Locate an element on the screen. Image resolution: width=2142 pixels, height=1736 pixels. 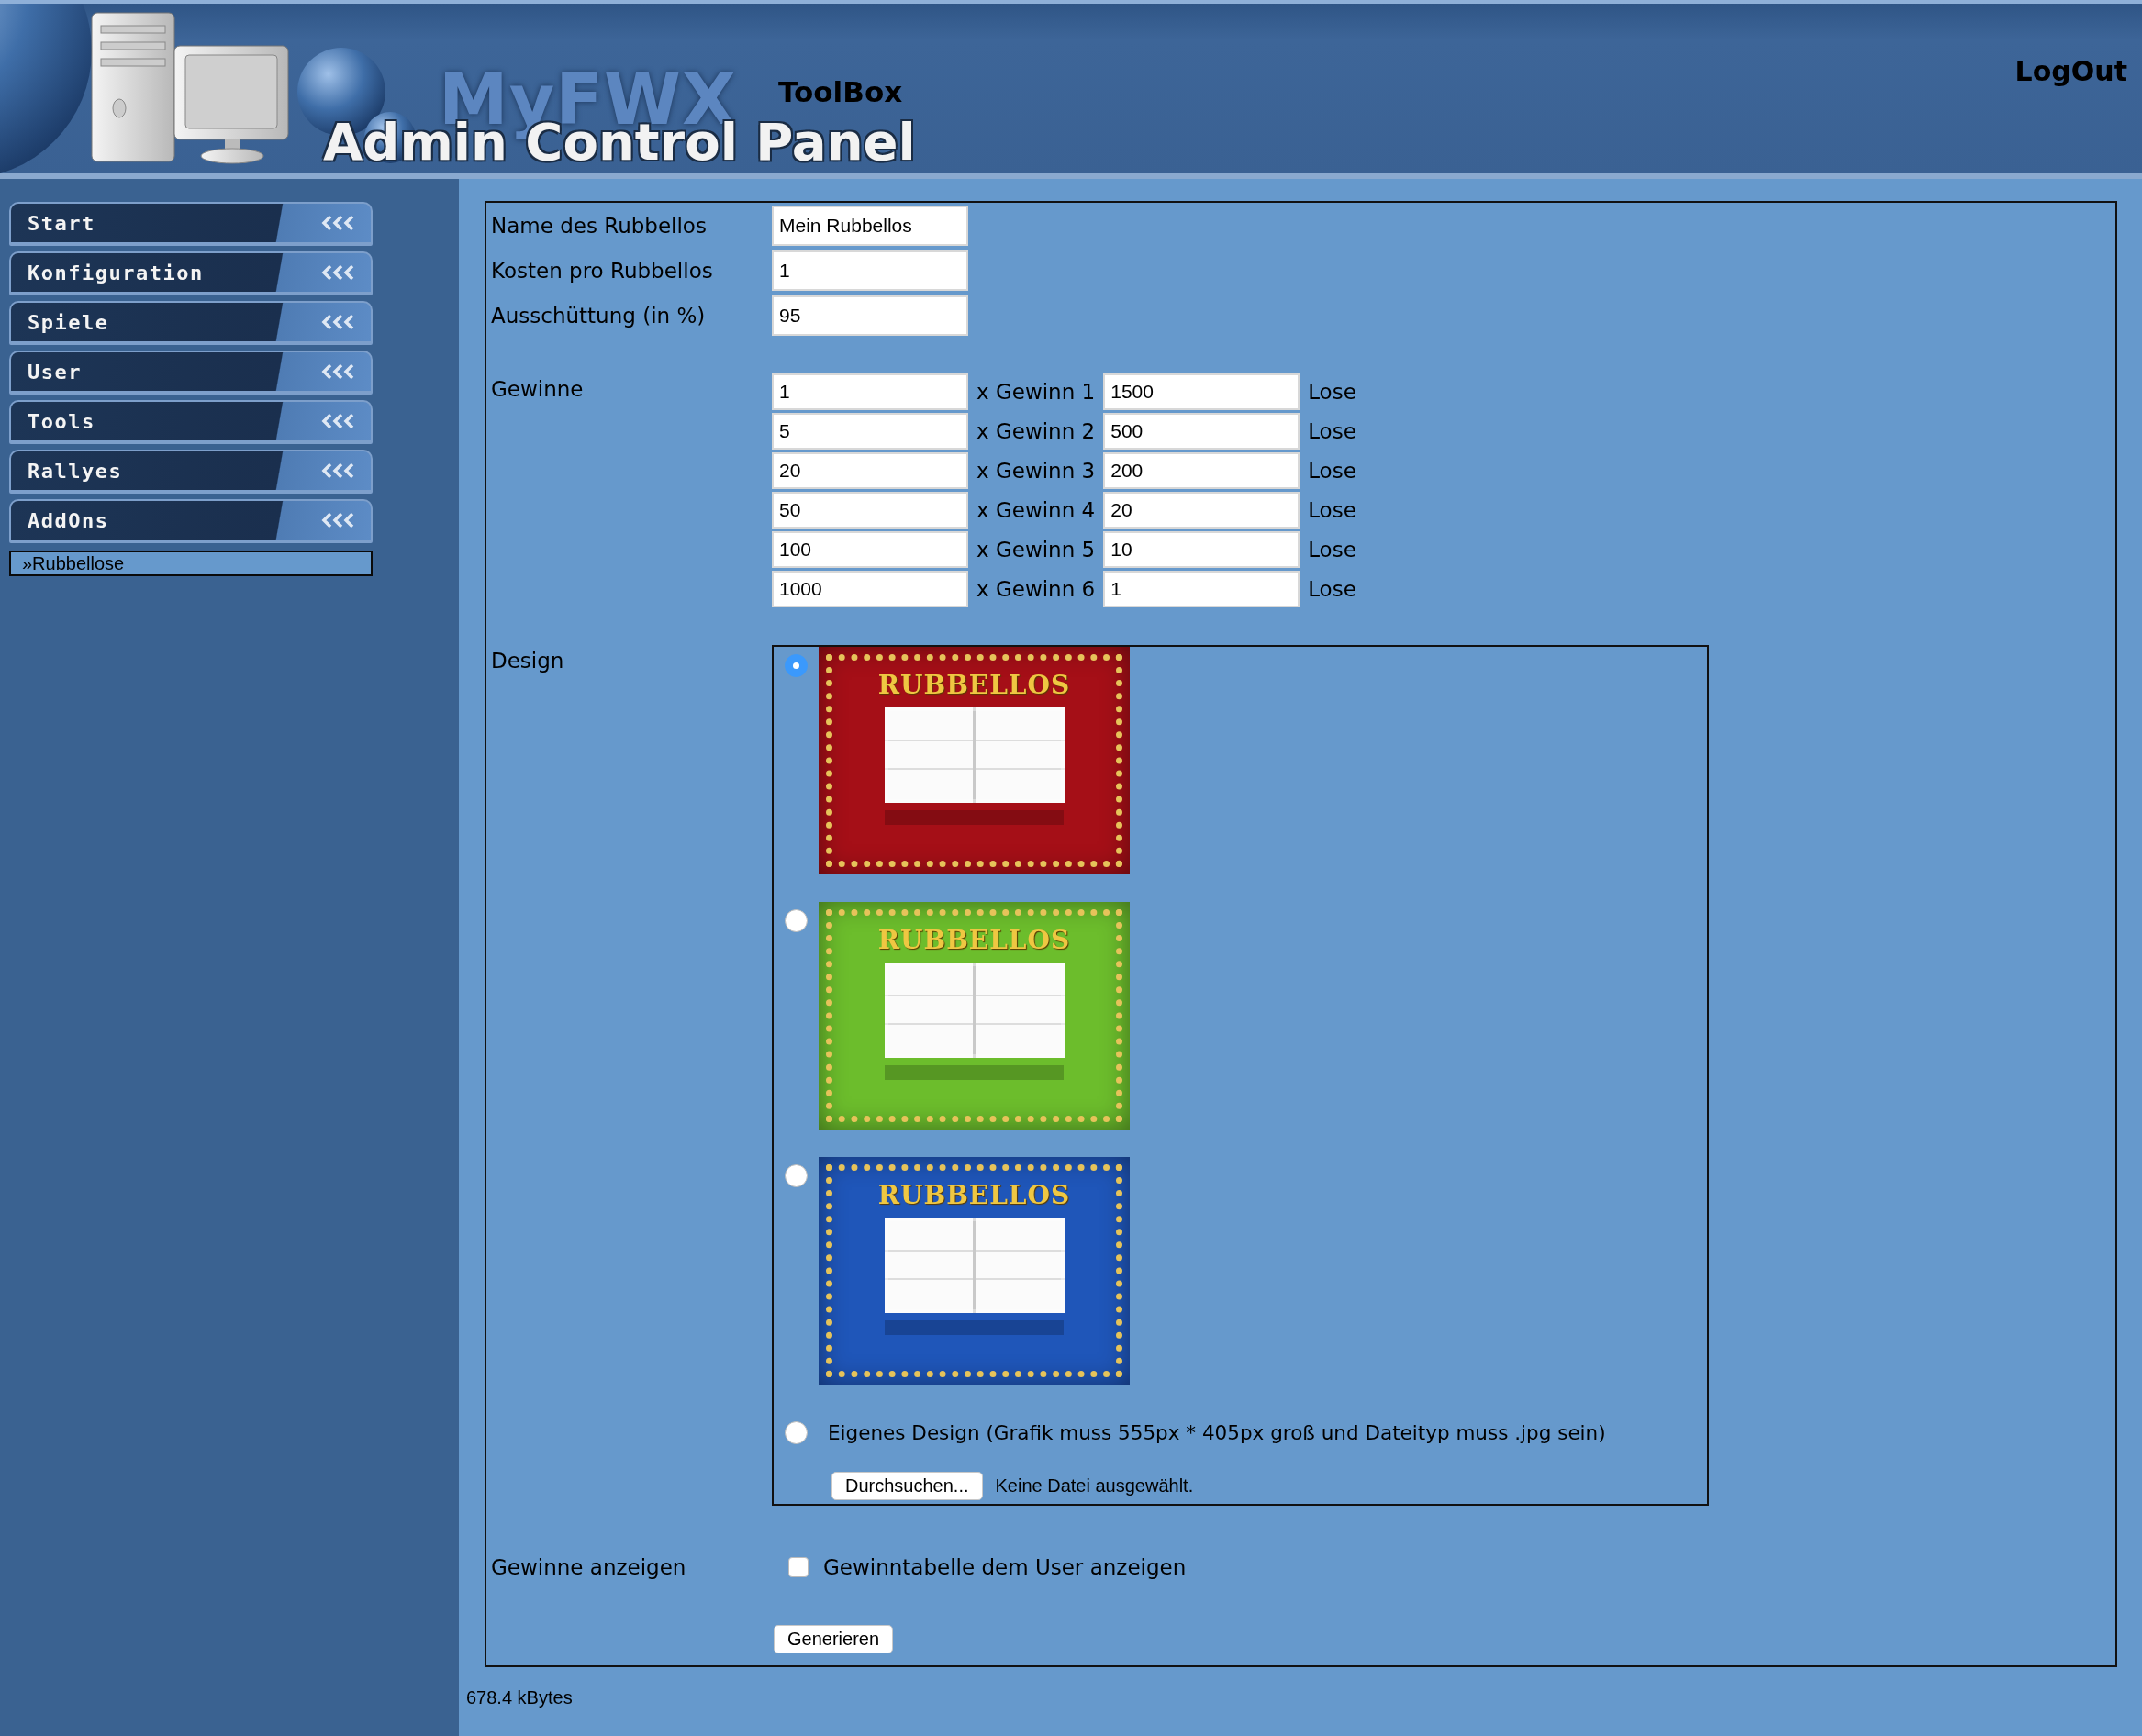
tickets-field: 500 is located at coordinates (1201, 431).